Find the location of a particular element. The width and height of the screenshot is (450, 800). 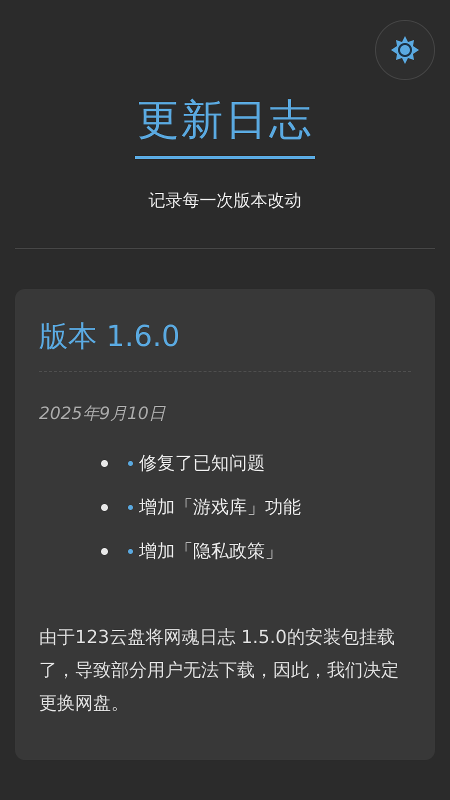

page-subtitle: 记录每一次版本改动 is located at coordinates (225, 201).